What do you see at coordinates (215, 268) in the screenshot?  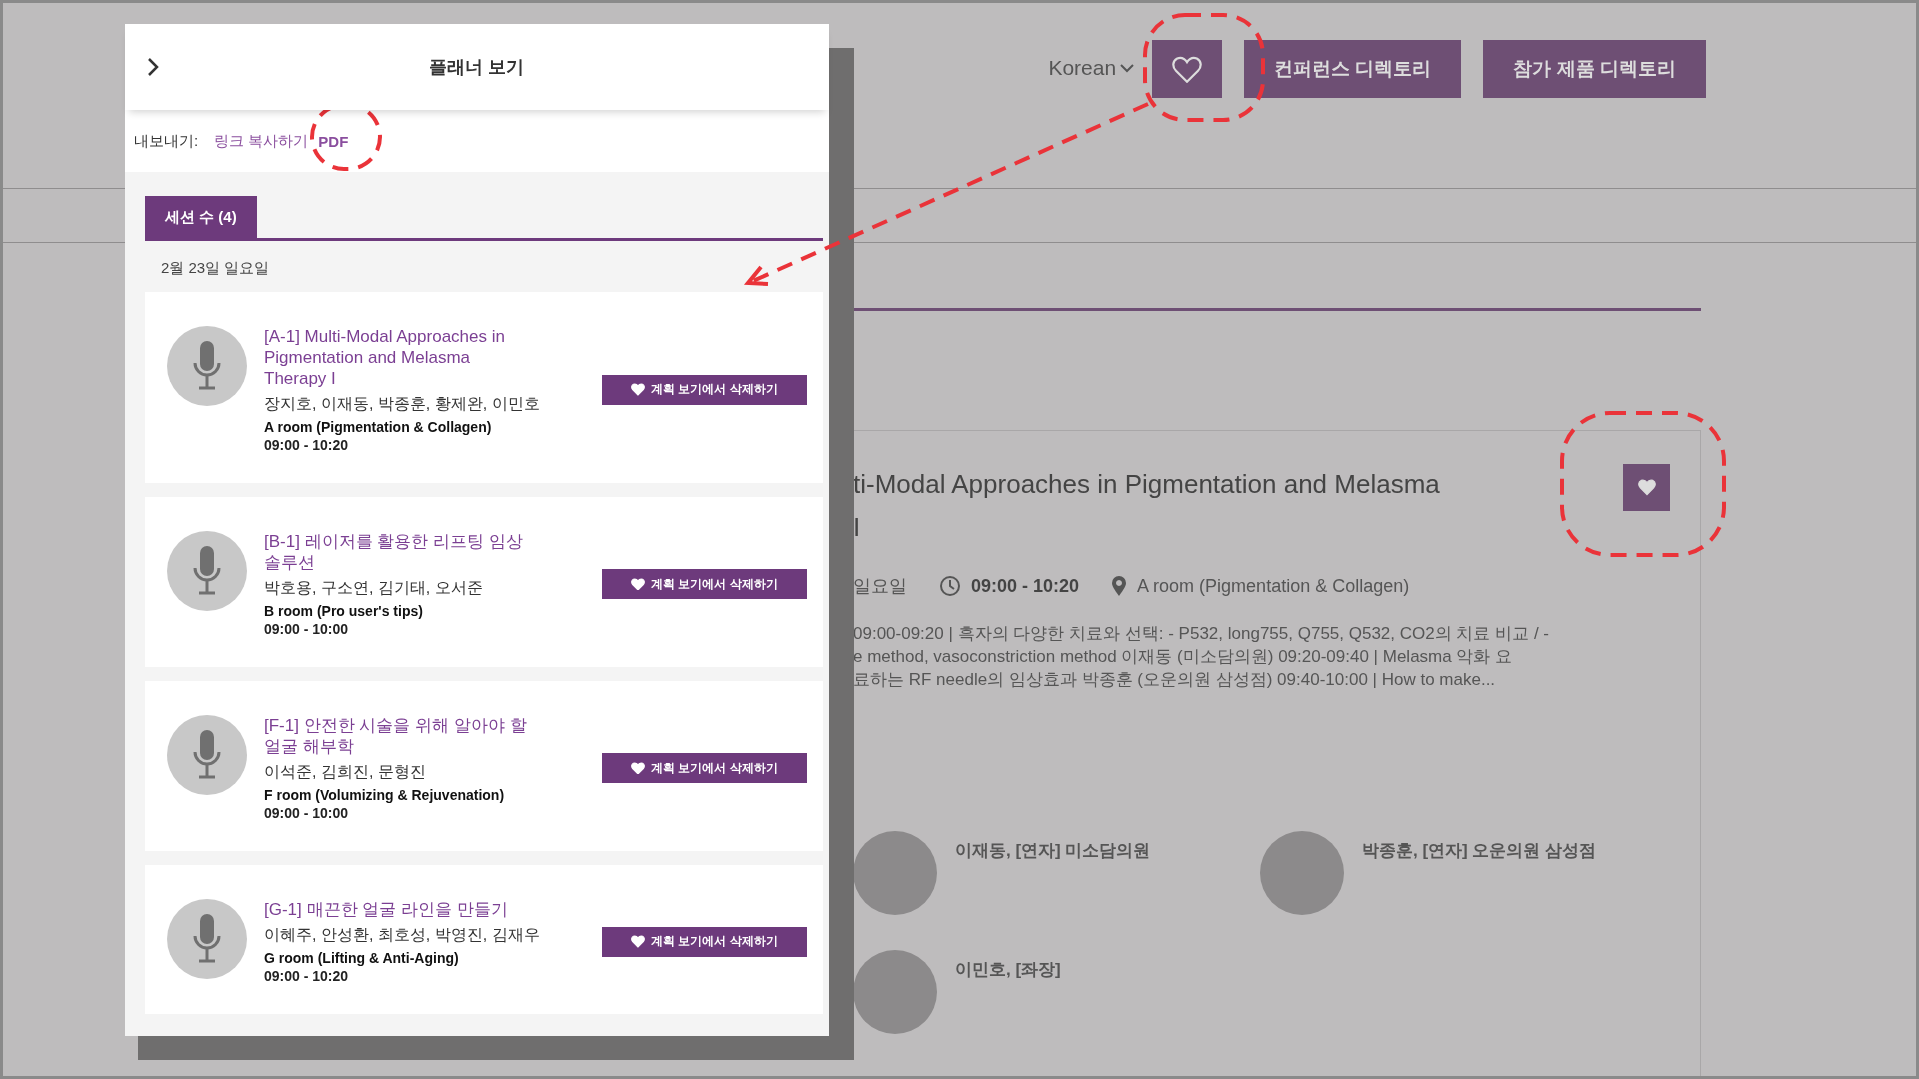 I see `date-heading: 2월 23일 일요일` at bounding box center [215, 268].